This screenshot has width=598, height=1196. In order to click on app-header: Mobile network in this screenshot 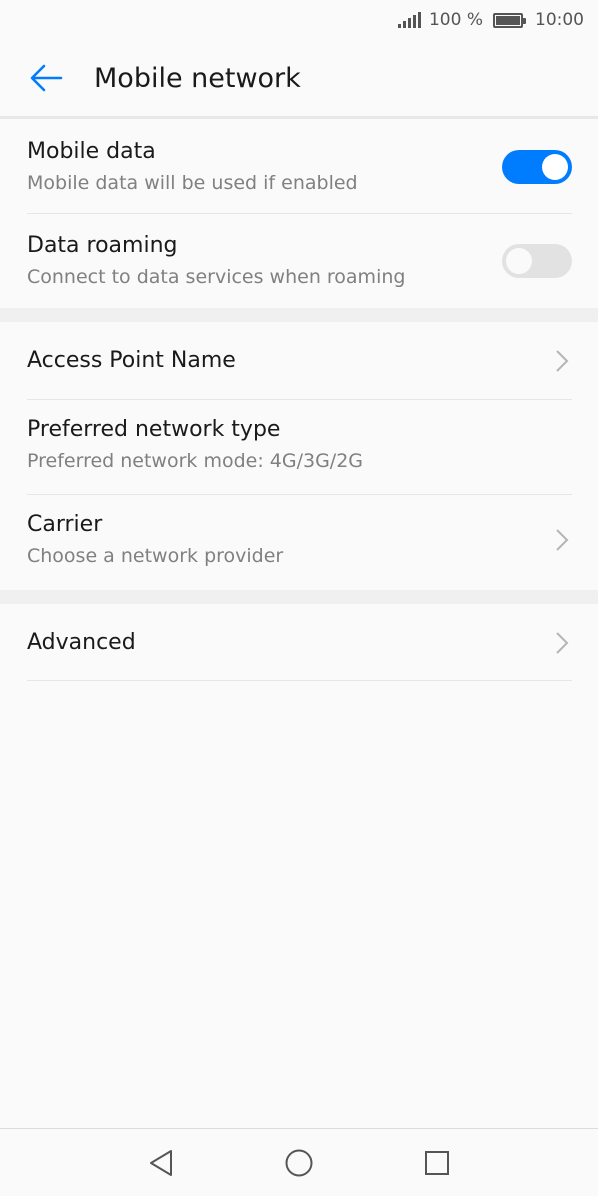, I will do `click(299, 78)`.